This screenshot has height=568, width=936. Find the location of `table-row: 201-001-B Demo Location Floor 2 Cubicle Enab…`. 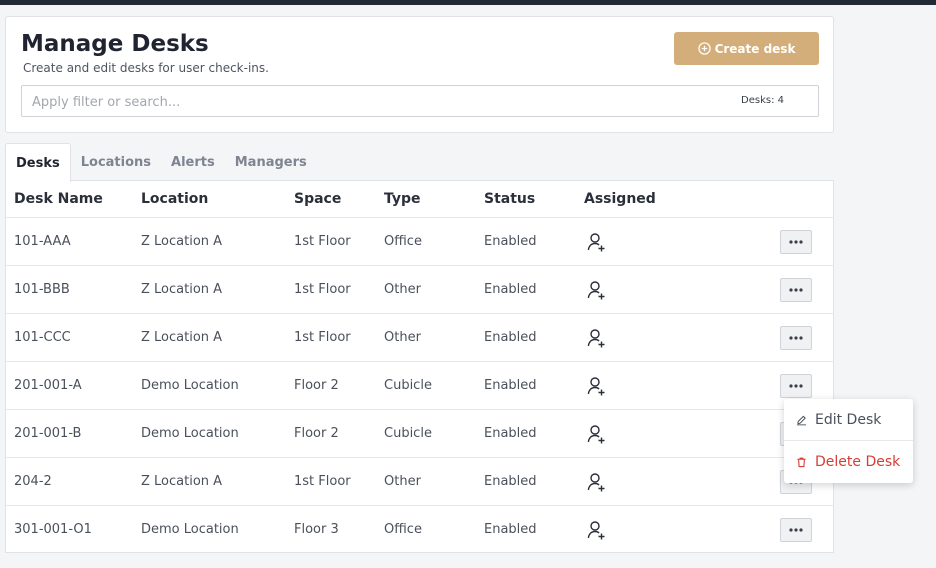

table-row: 201-001-B Demo Location Floor 2 Cubicle Enab… is located at coordinates (419, 433).